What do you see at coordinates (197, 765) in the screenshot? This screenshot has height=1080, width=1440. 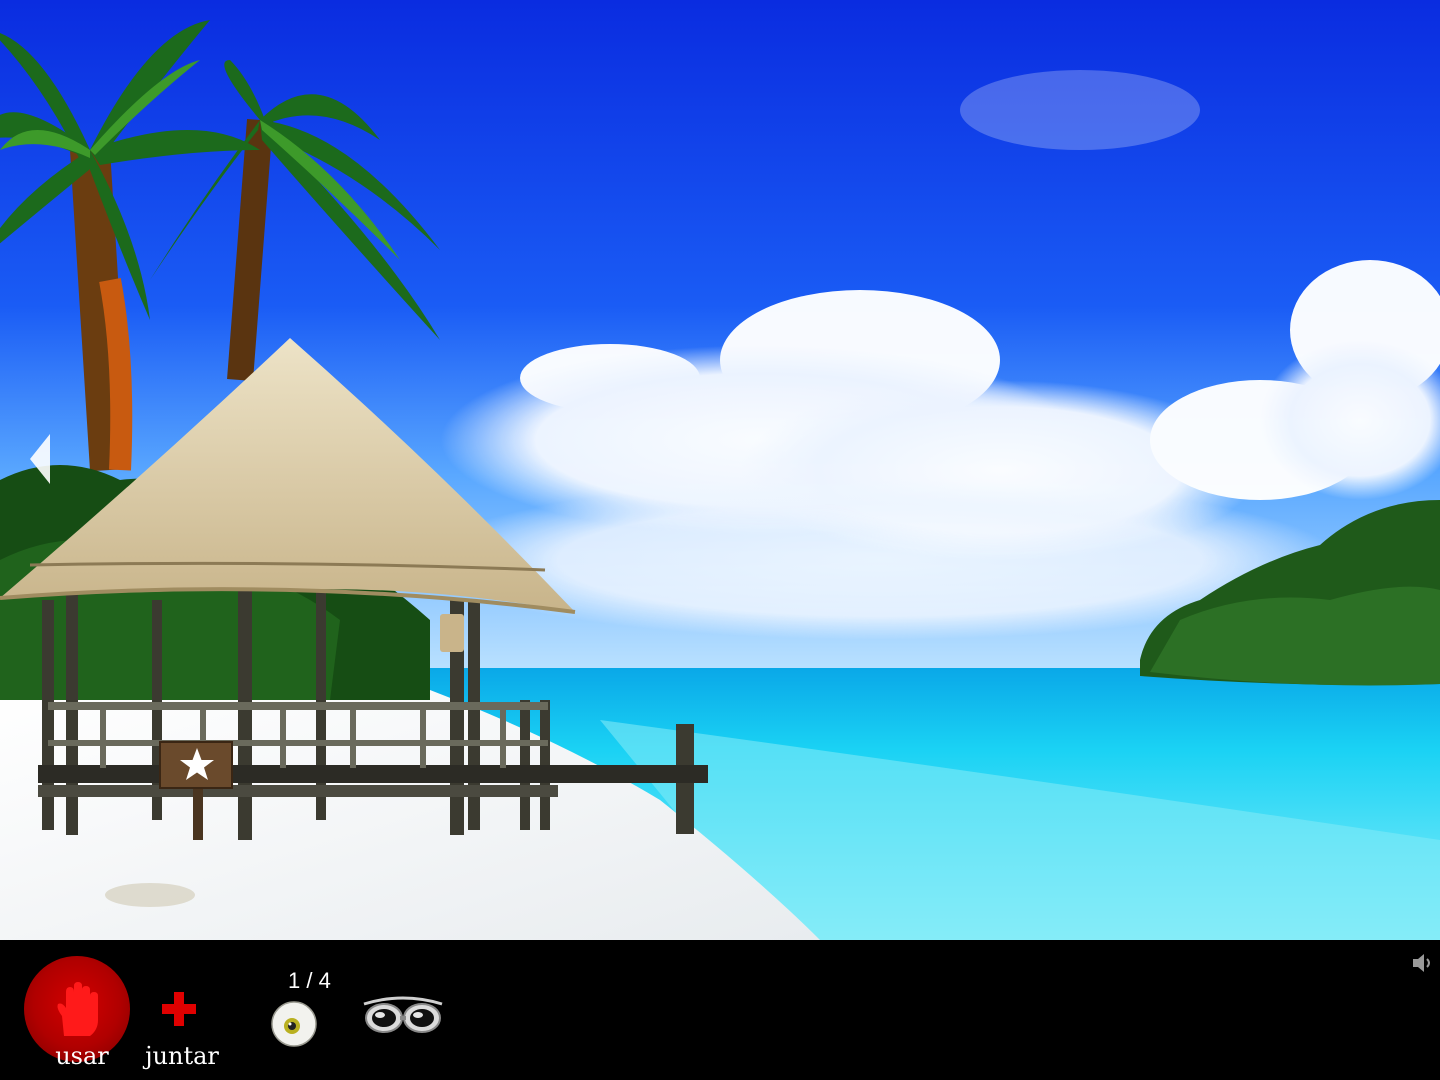 I see `star-icon` at bounding box center [197, 765].